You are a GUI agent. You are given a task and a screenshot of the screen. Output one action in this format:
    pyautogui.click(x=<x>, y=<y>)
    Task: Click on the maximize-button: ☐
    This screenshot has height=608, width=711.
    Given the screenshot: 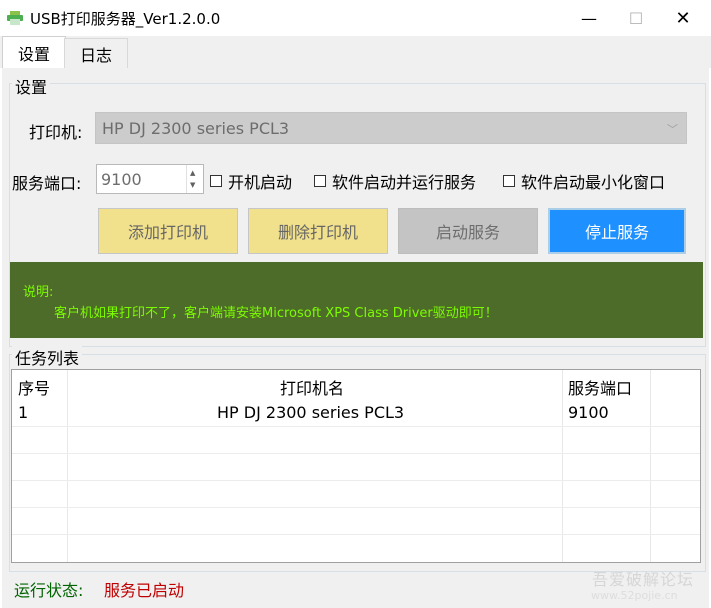 What is the action you would take?
    pyautogui.click(x=636, y=18)
    